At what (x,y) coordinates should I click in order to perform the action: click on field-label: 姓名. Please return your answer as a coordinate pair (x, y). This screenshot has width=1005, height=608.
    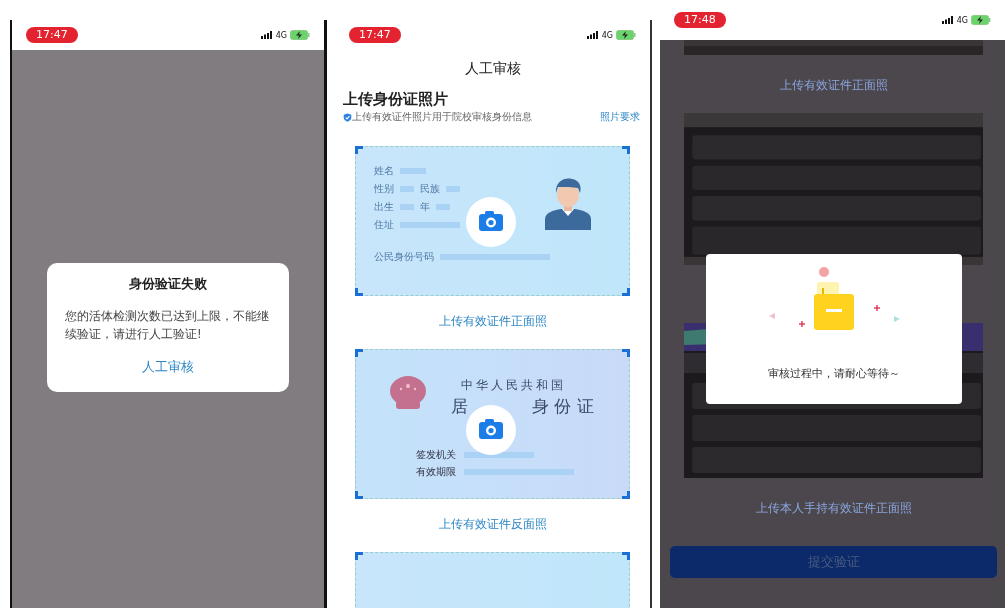
    Looking at the image, I should click on (384, 170).